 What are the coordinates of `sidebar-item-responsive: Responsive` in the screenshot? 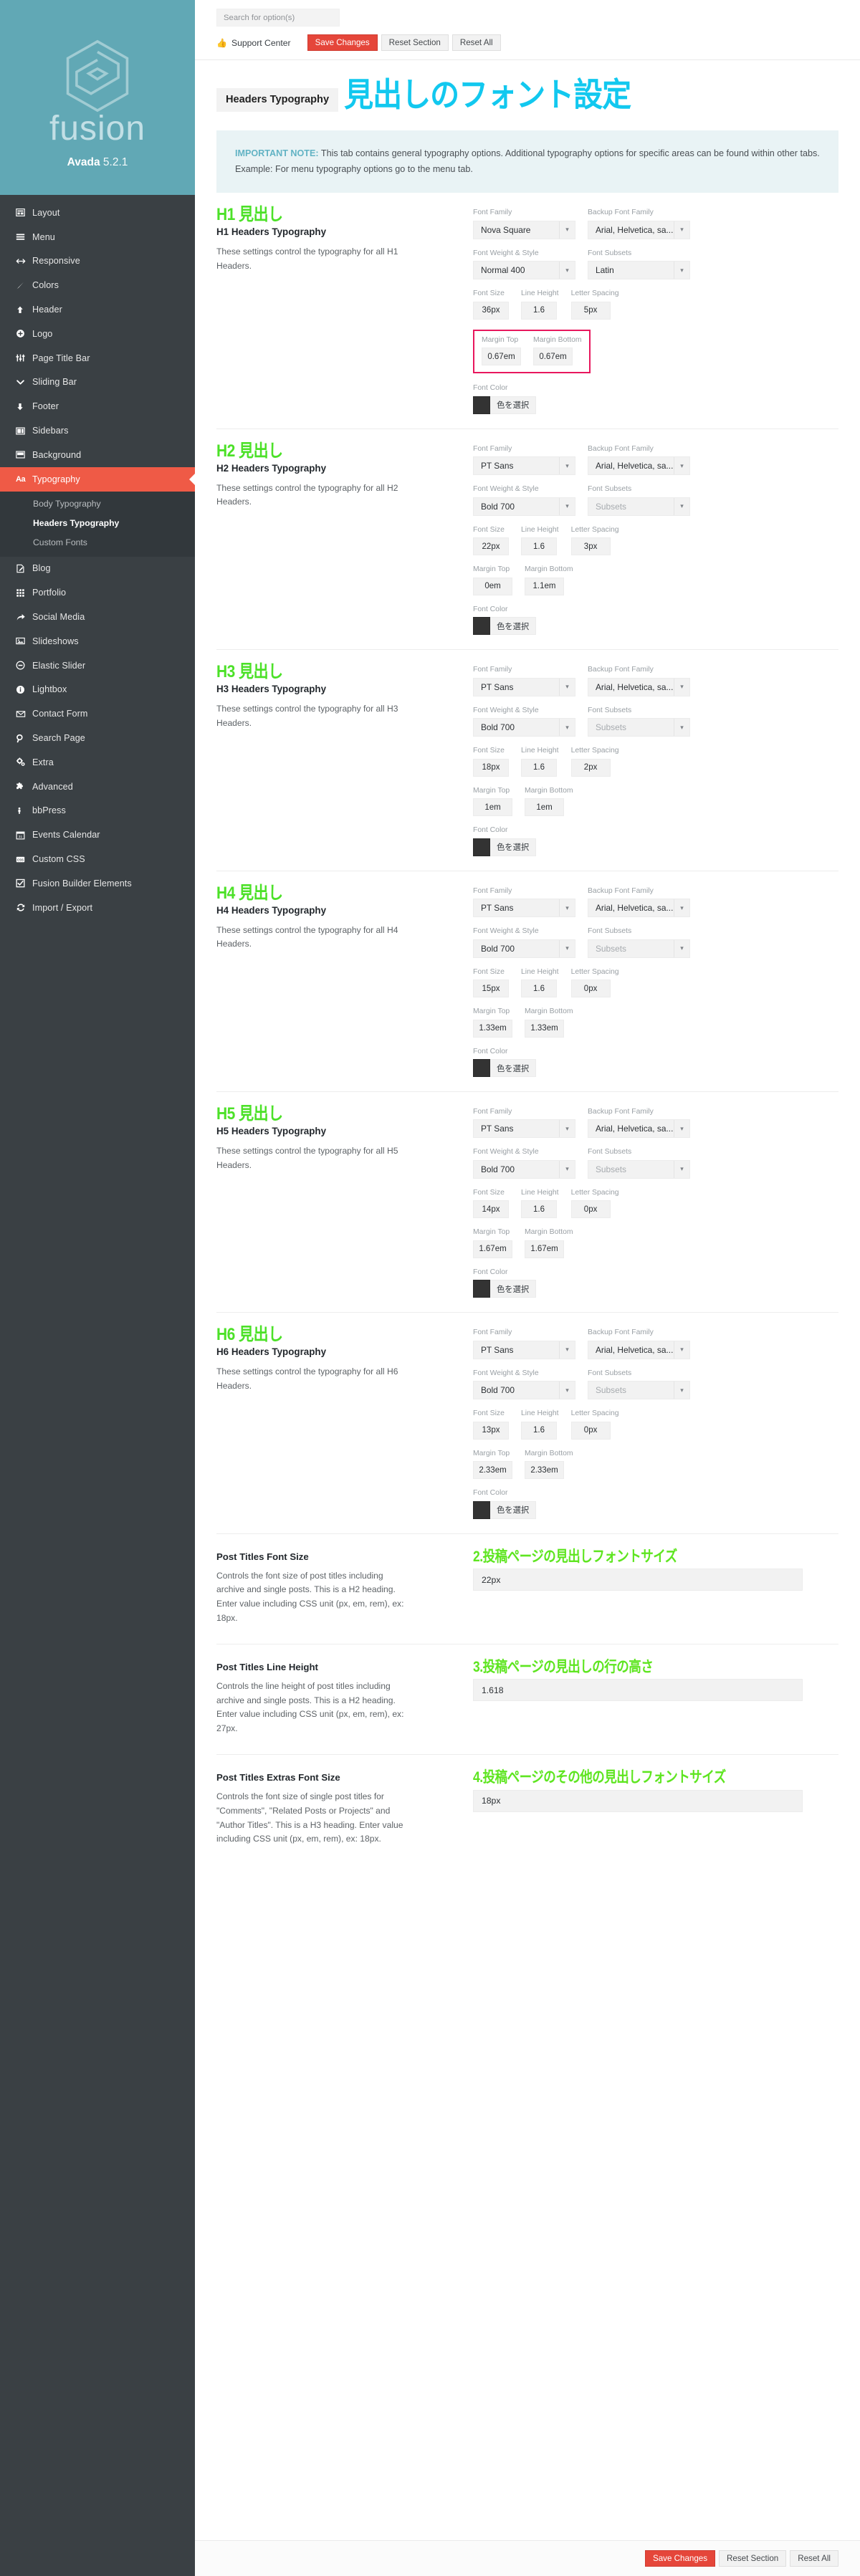 It's located at (97, 261).